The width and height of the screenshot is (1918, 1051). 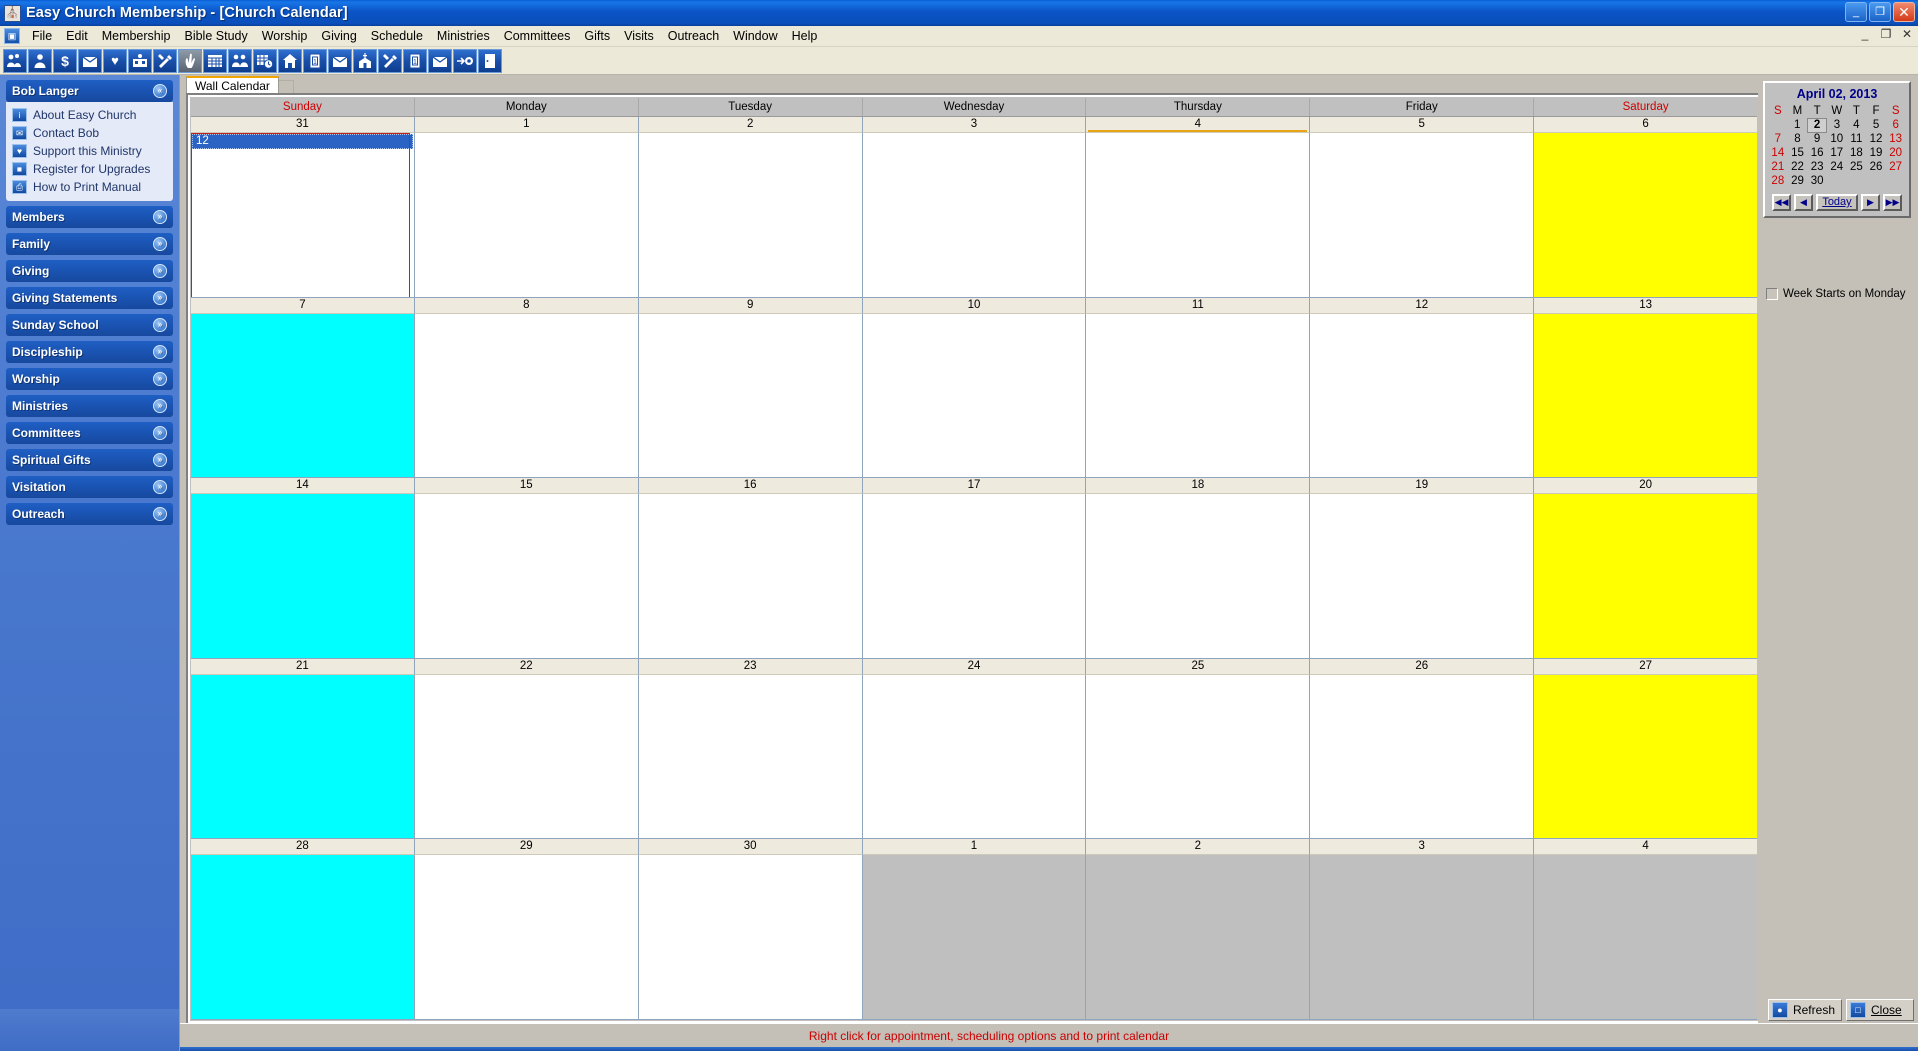 What do you see at coordinates (1896, 167) in the screenshot?
I see `mini-day-cell: 27` at bounding box center [1896, 167].